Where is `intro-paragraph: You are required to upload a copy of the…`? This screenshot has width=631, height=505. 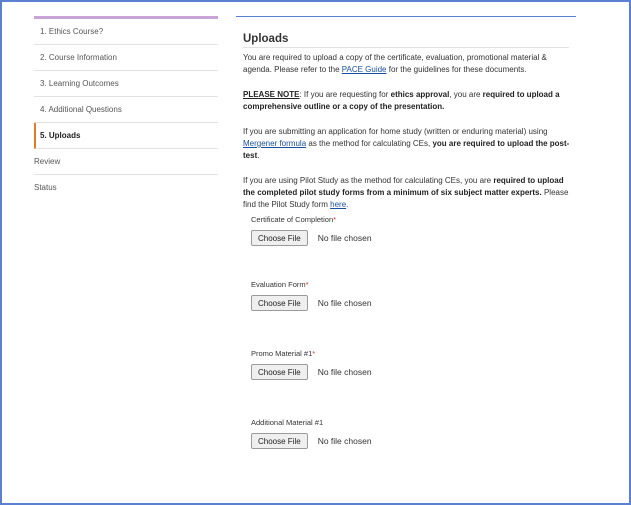 intro-paragraph: You are required to upload a copy of the… is located at coordinates (410, 64).